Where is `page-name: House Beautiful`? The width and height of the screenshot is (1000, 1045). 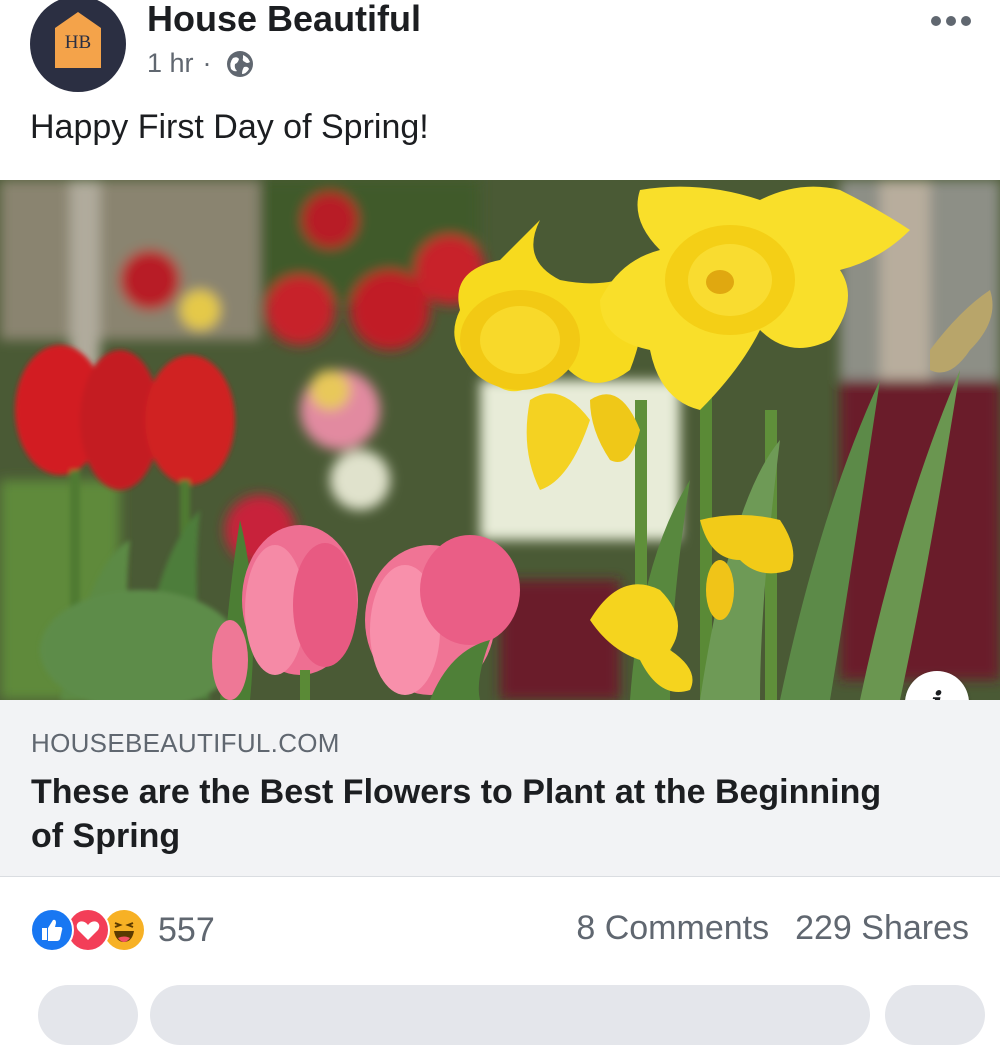 page-name: House Beautiful is located at coordinates (284, 20).